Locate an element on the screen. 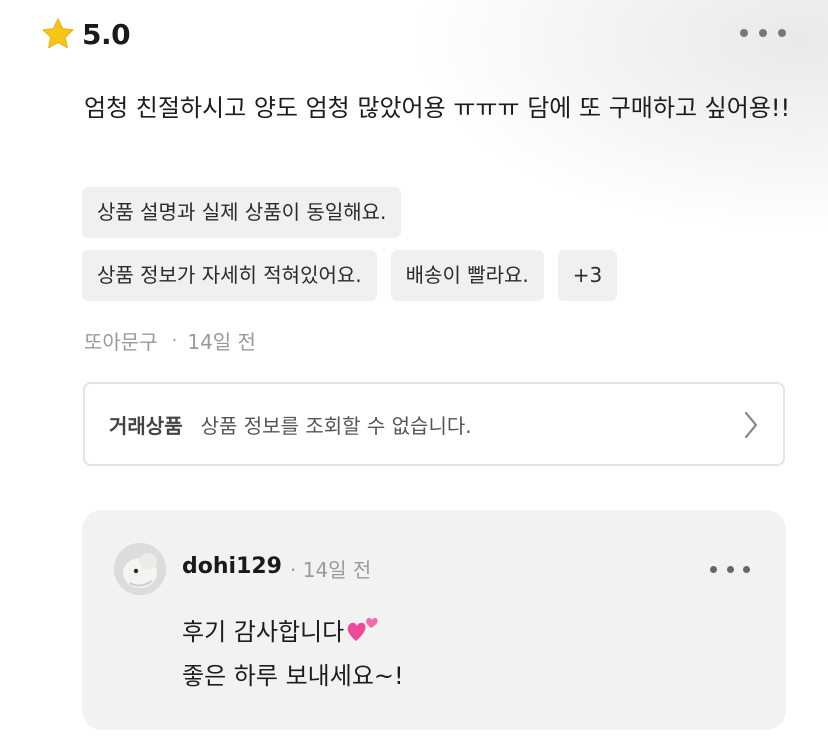 Image resolution: width=828 pixels, height=750 pixels. avatar-image is located at coordinates (140, 569).